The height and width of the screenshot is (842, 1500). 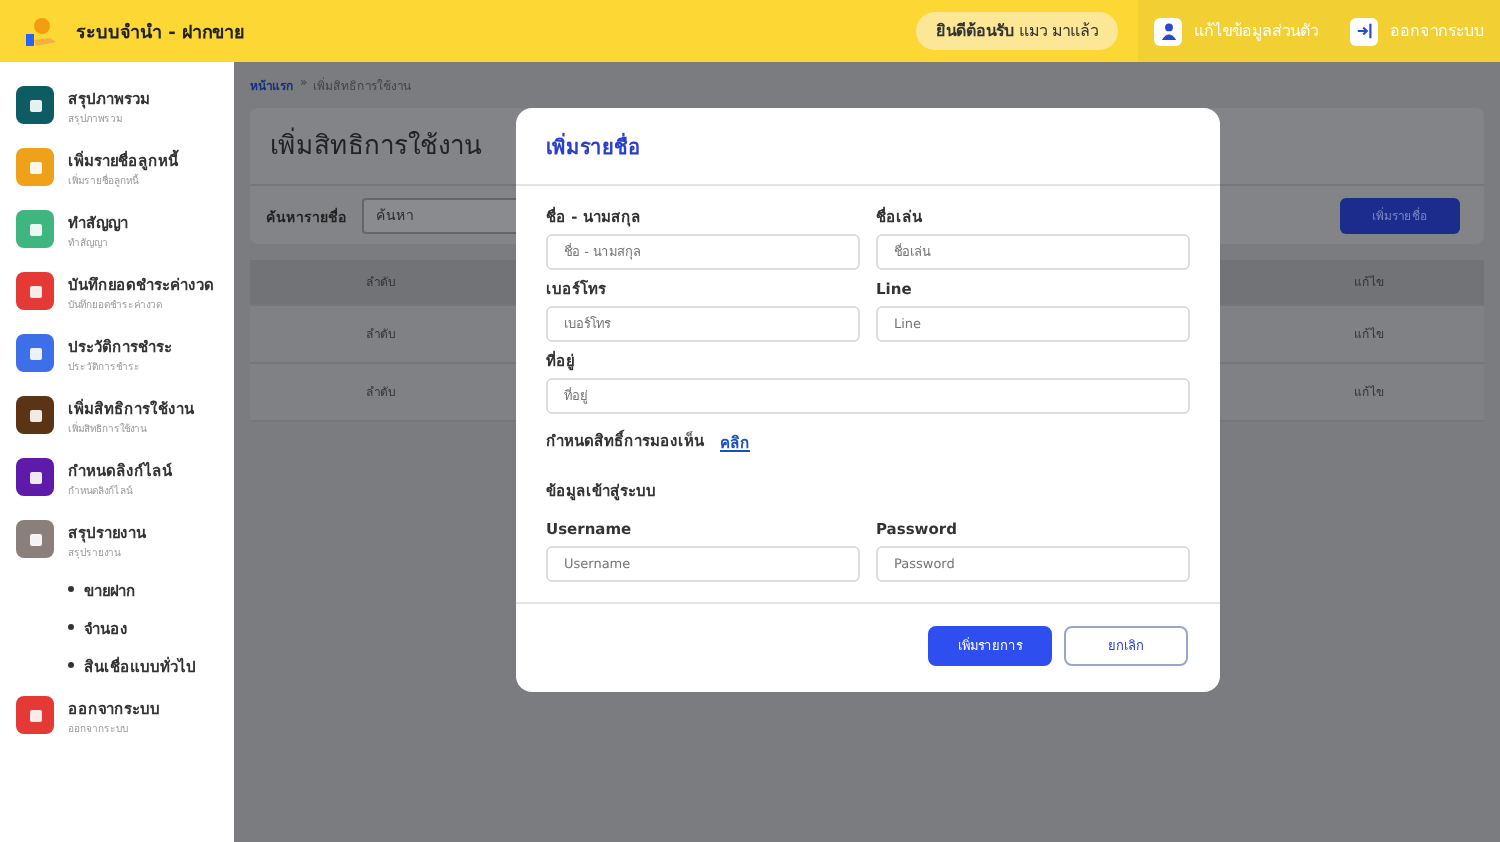 What do you see at coordinates (40, 31) in the screenshot?
I see `logo-icon` at bounding box center [40, 31].